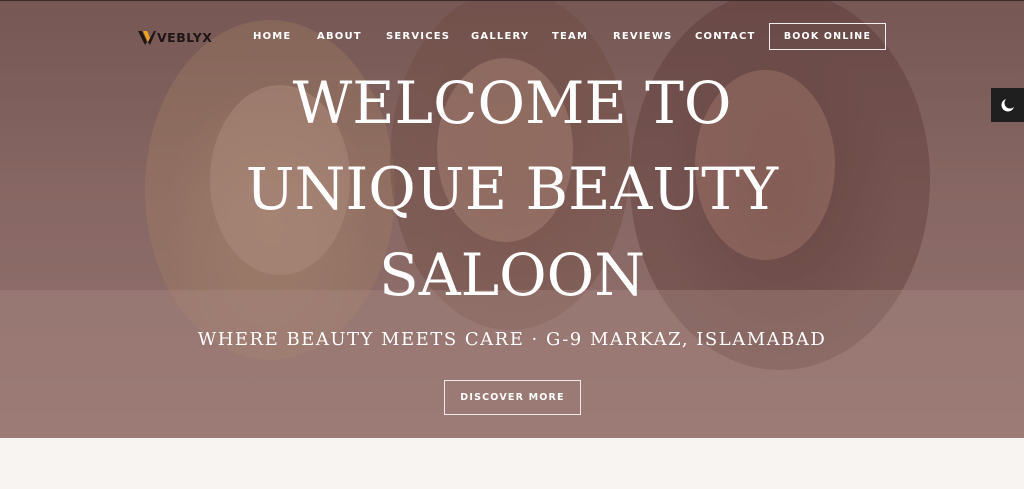 This screenshot has width=1024, height=489. I want to click on moon-icon, so click(1007, 105).